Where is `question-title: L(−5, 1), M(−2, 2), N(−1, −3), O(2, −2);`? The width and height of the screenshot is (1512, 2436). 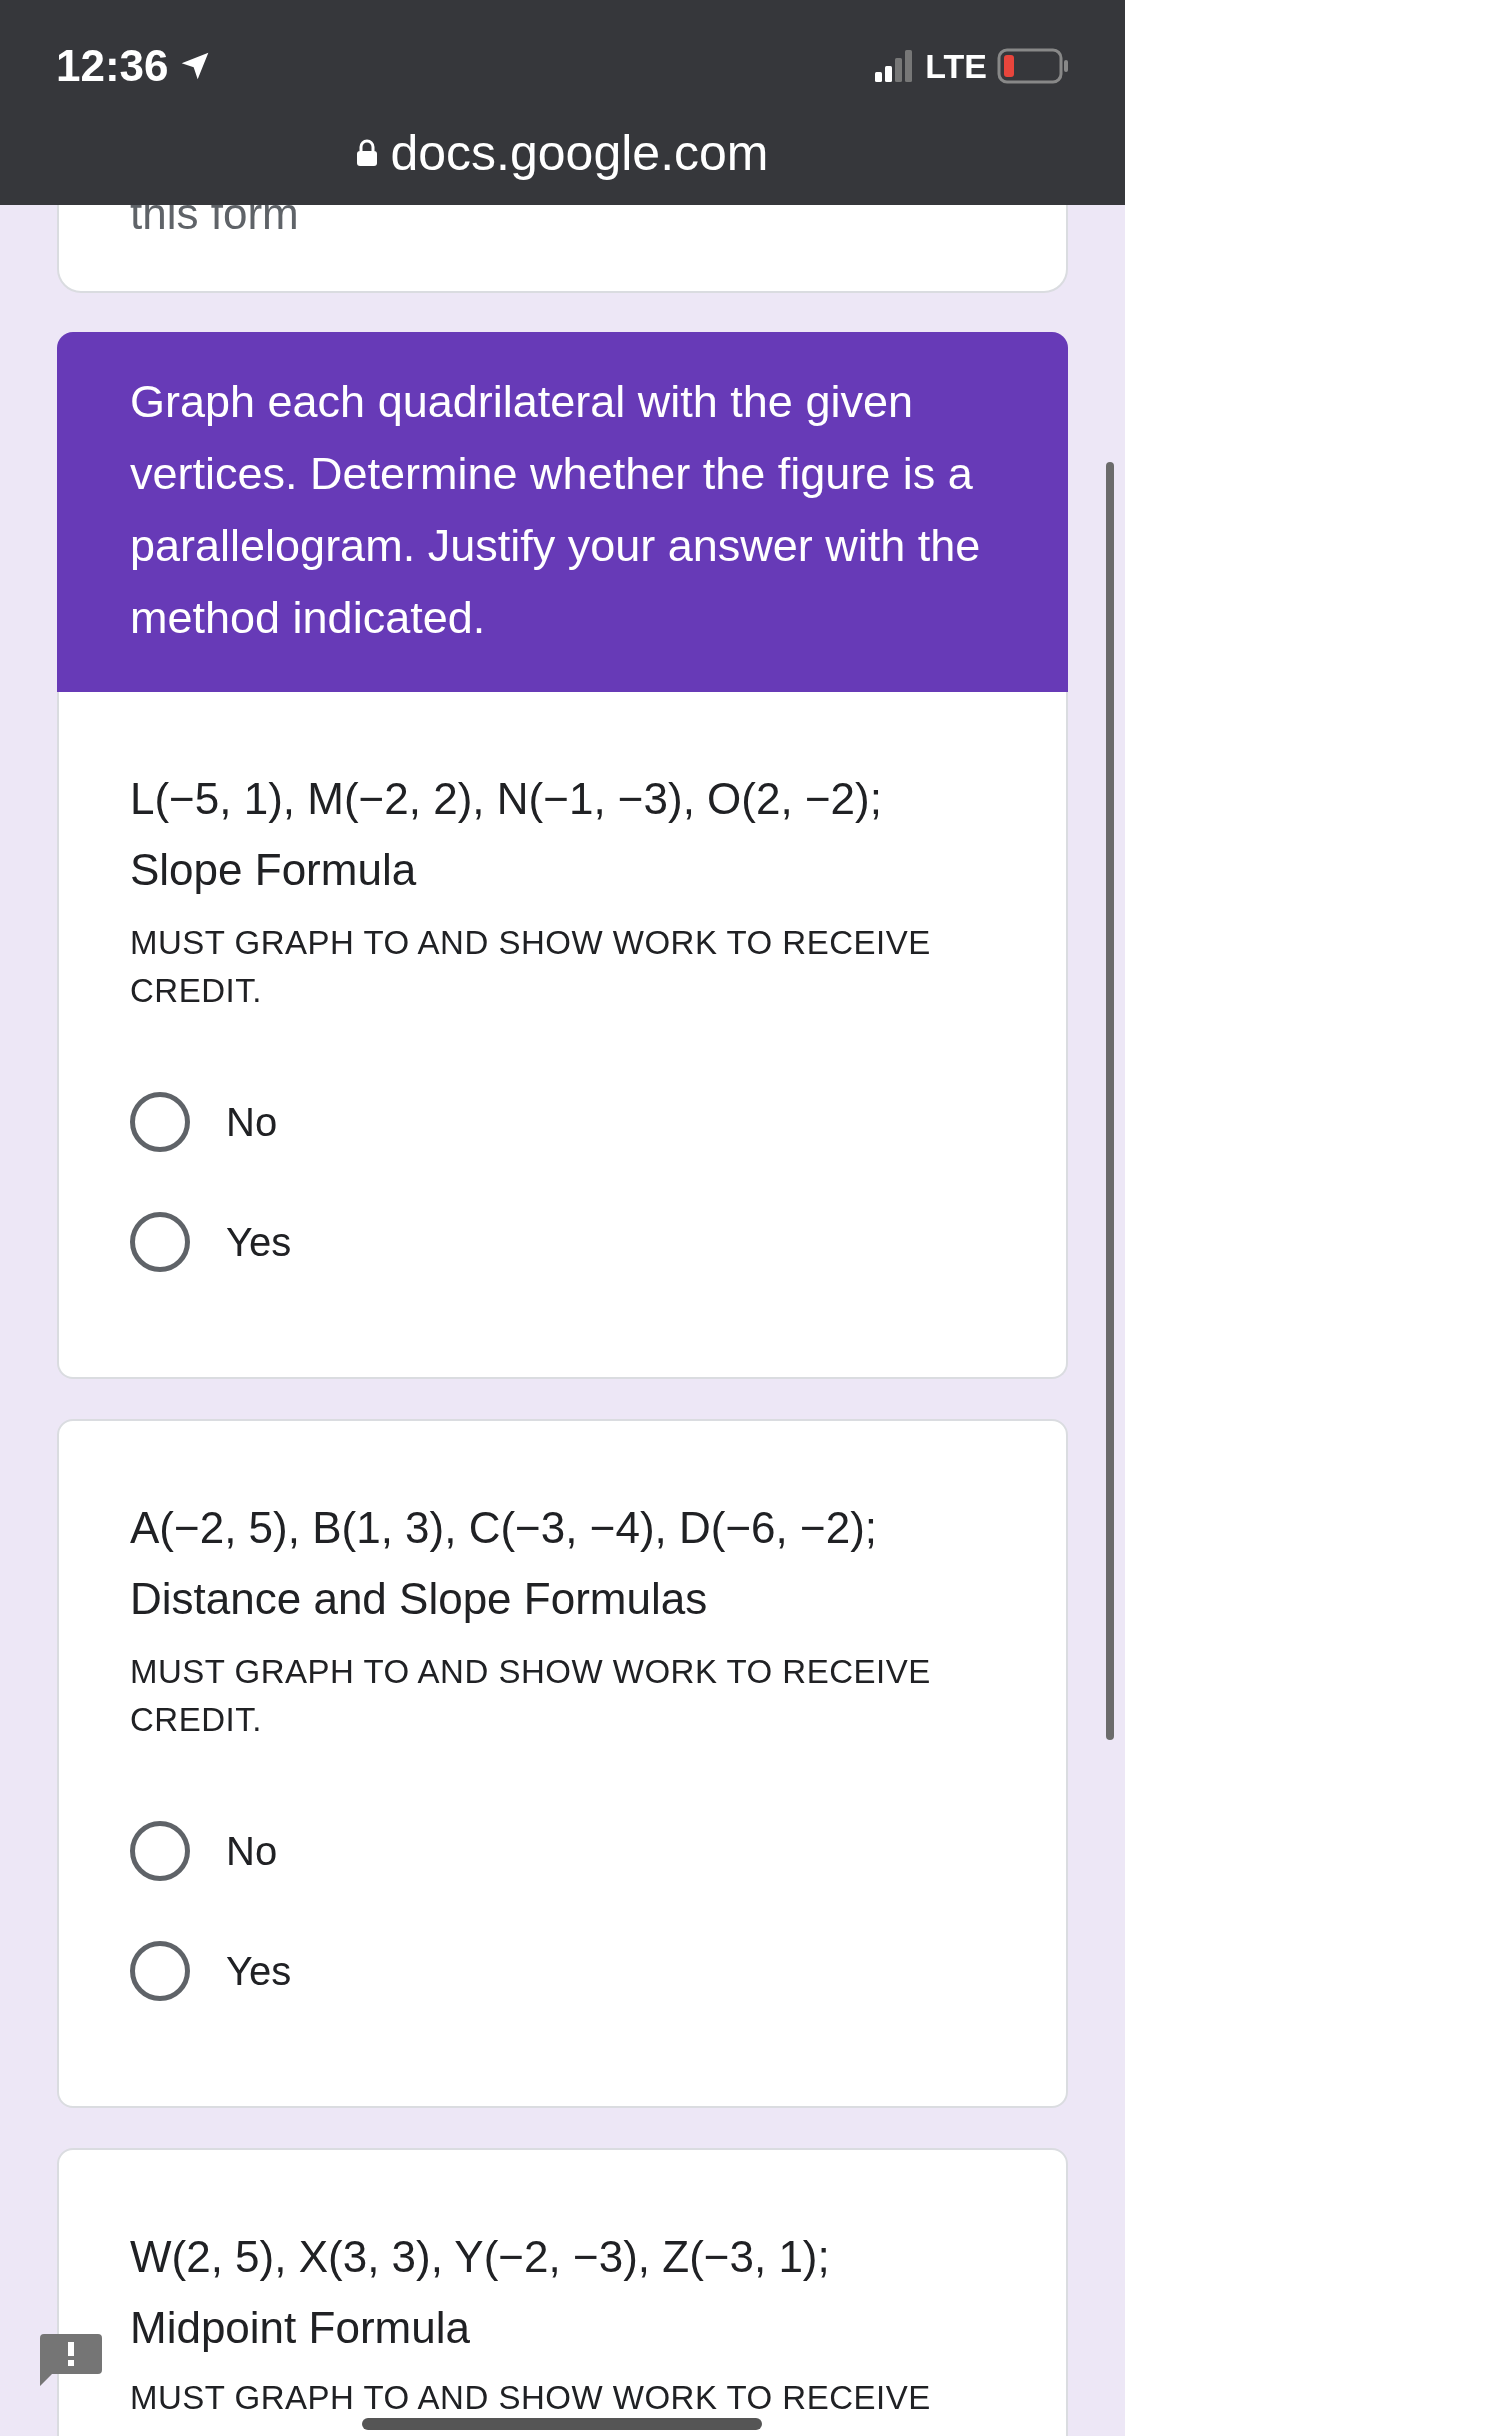 question-title: L(−5, 1), M(−2, 2), N(−1, −3), O(2, −2); is located at coordinates (506, 799).